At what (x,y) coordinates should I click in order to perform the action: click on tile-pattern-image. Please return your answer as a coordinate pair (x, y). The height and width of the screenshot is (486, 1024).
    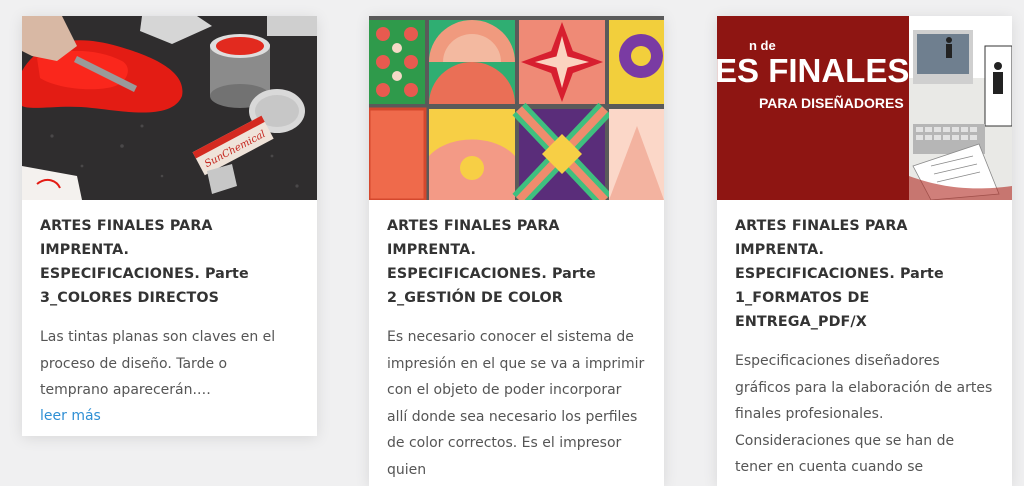
    Looking at the image, I should click on (516, 108).